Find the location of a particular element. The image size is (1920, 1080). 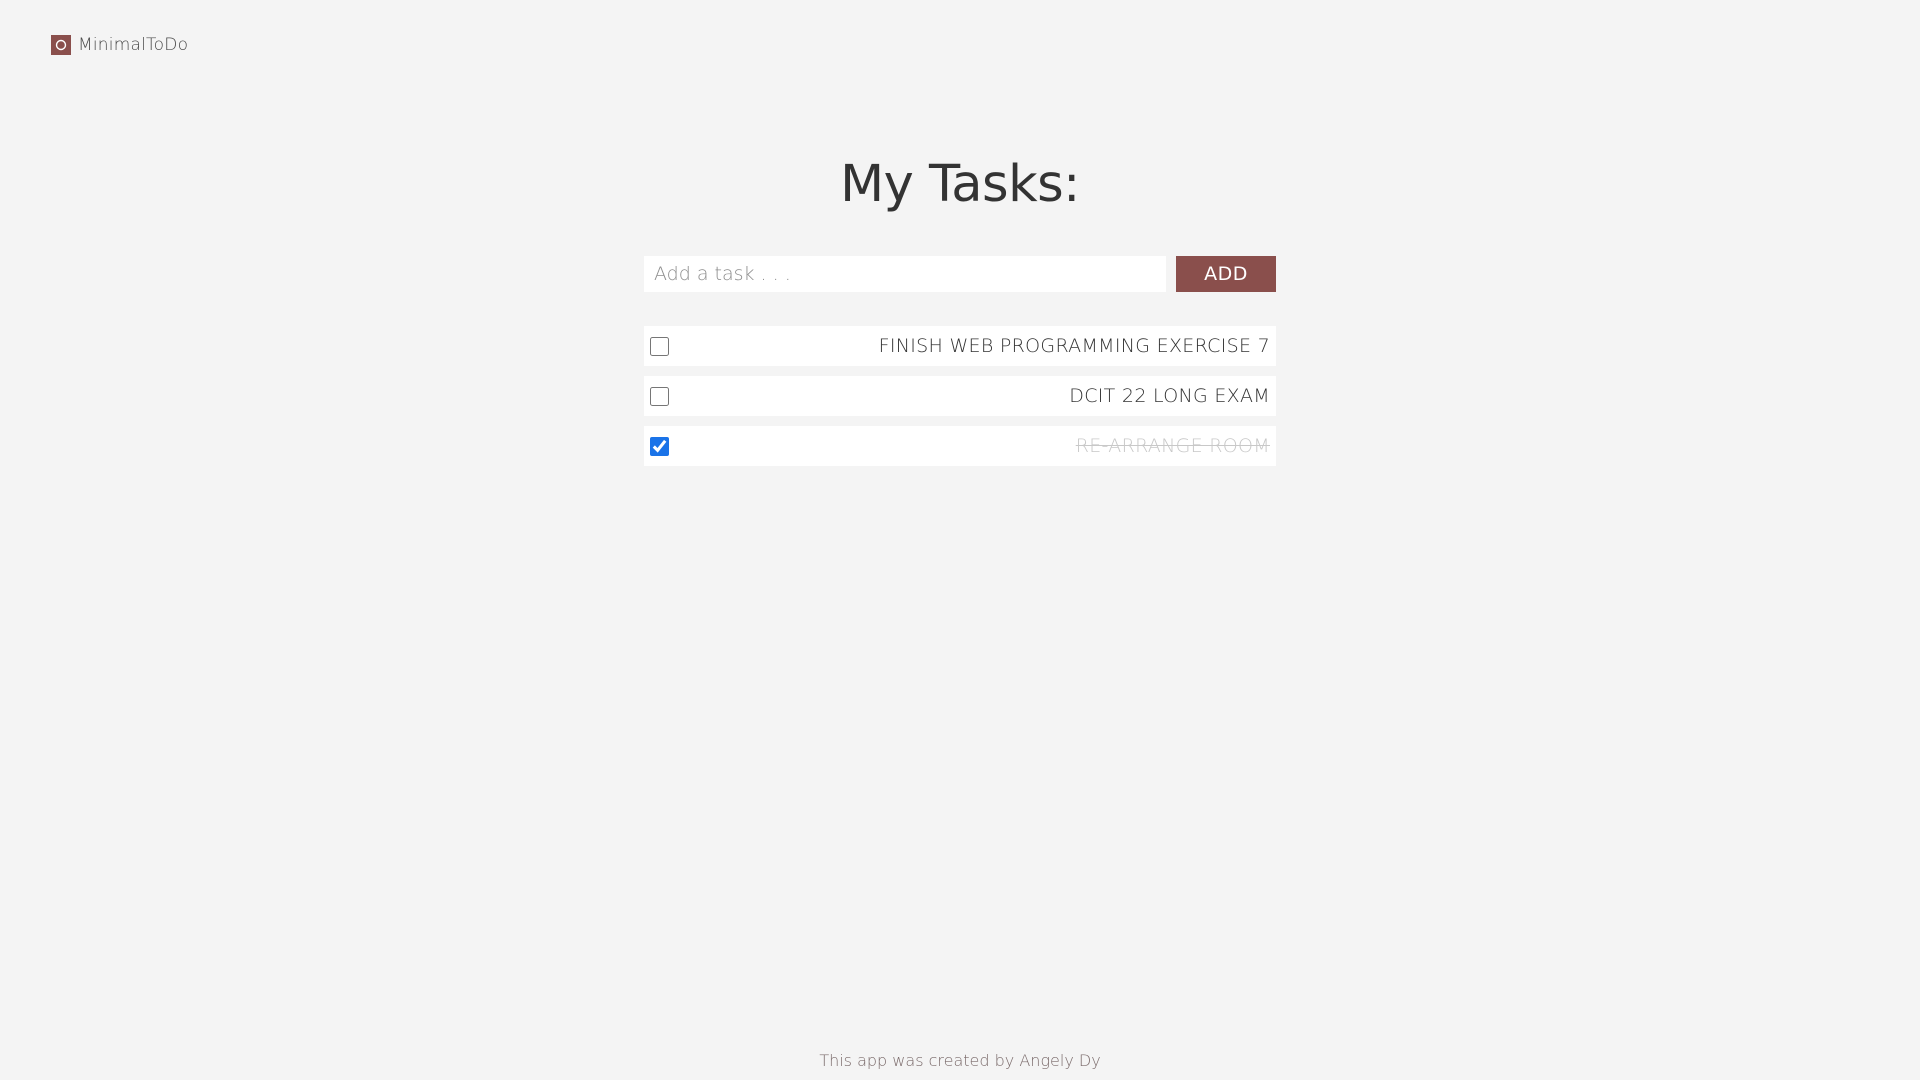

brand: MinimalToDo is located at coordinates (119, 45).